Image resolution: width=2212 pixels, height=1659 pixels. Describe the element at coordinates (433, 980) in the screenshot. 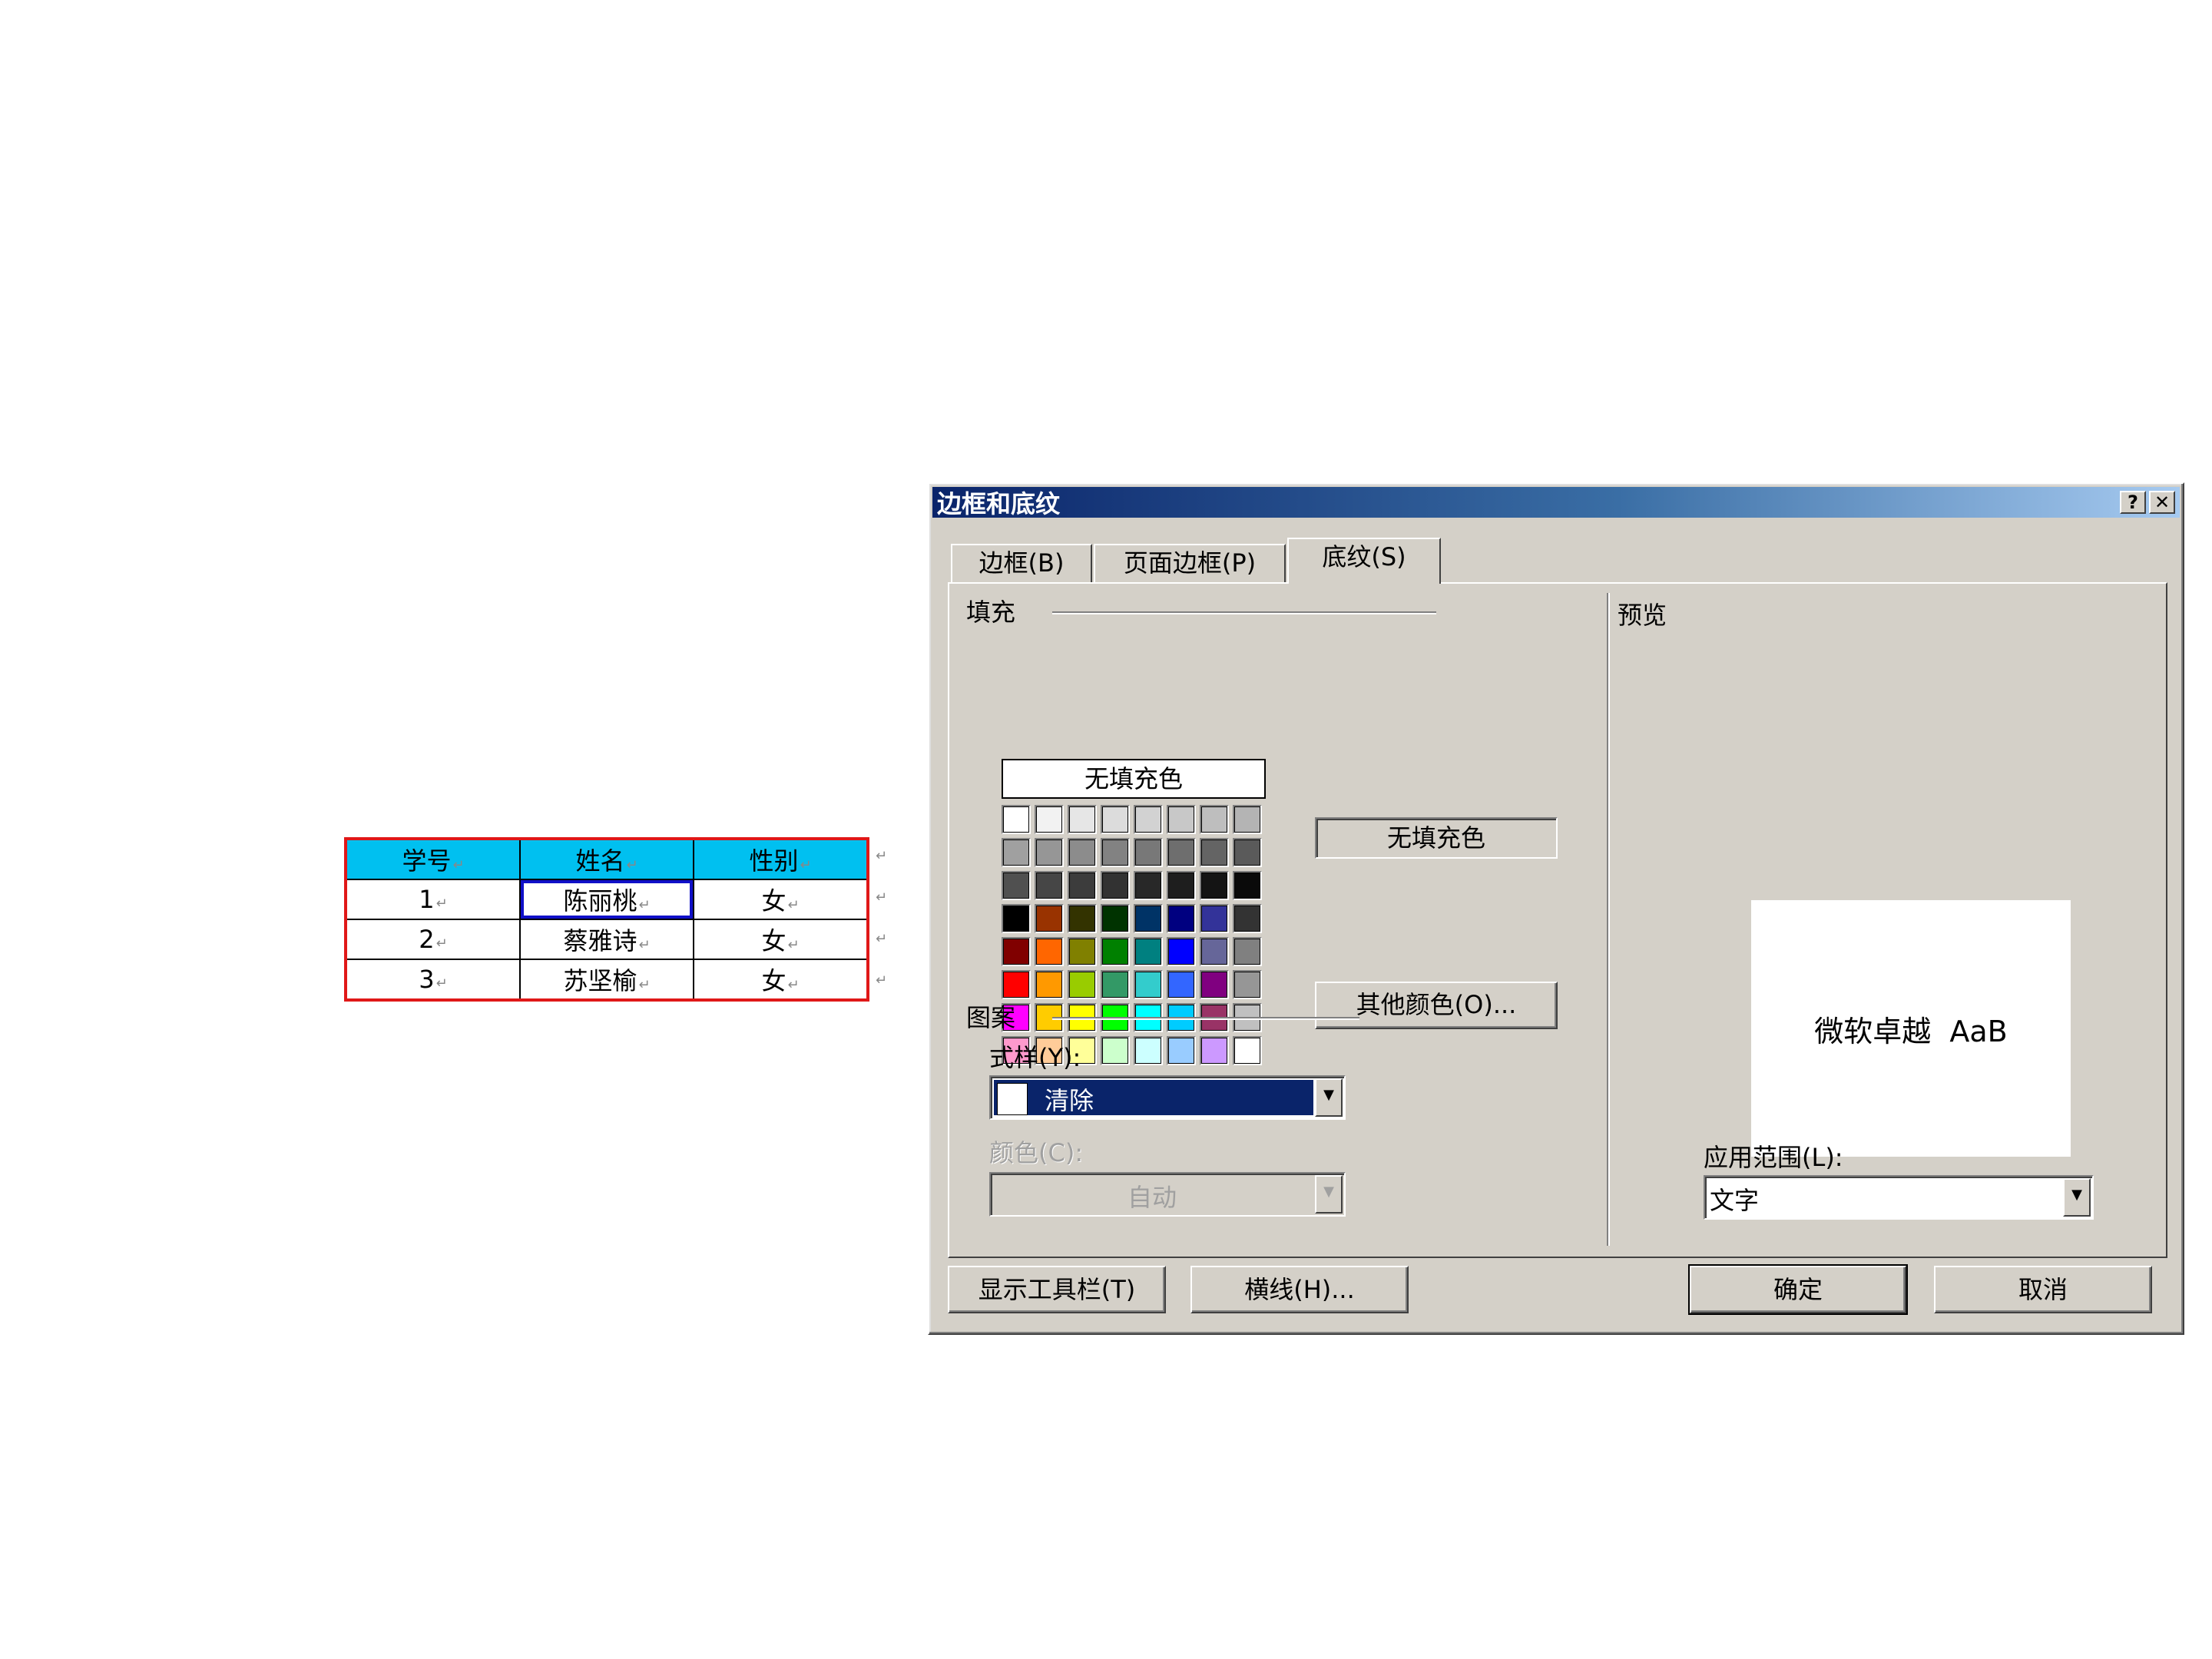

I see `table-cell: 3 ↵` at that location.